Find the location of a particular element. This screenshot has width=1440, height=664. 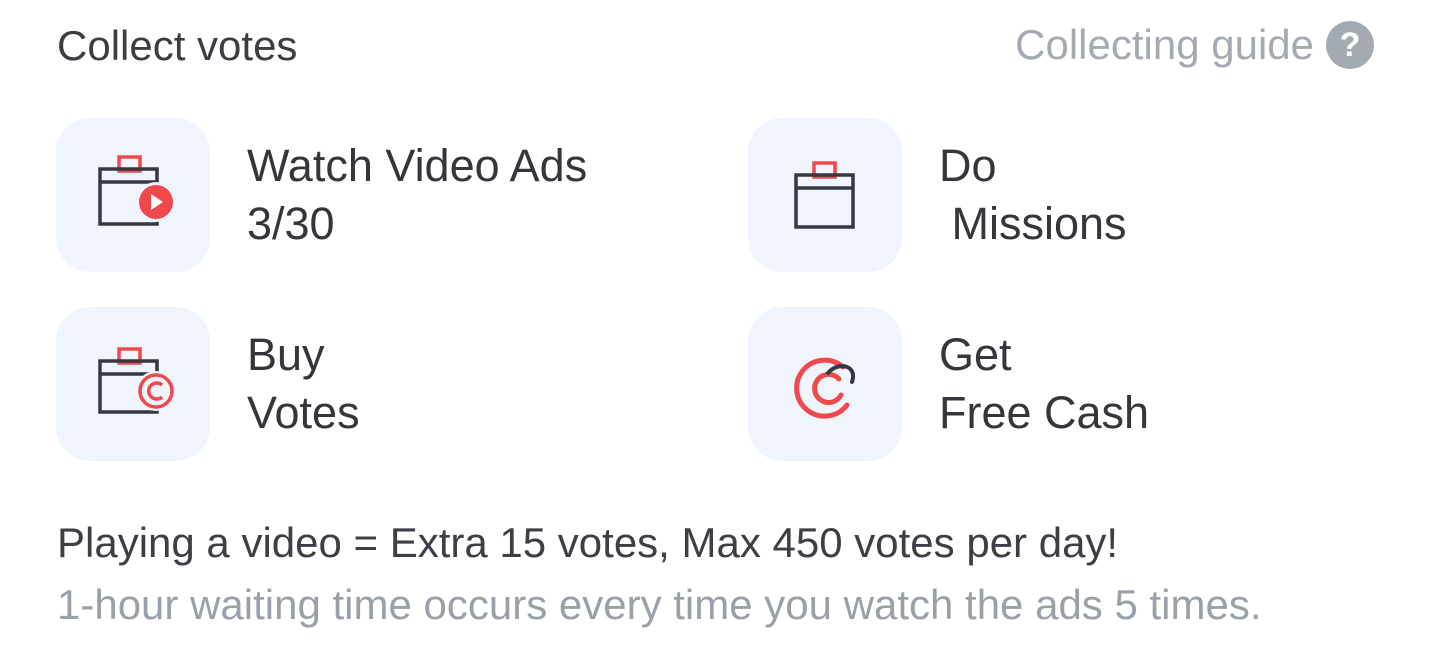

watch-video-ads-tile is located at coordinates (133, 195).